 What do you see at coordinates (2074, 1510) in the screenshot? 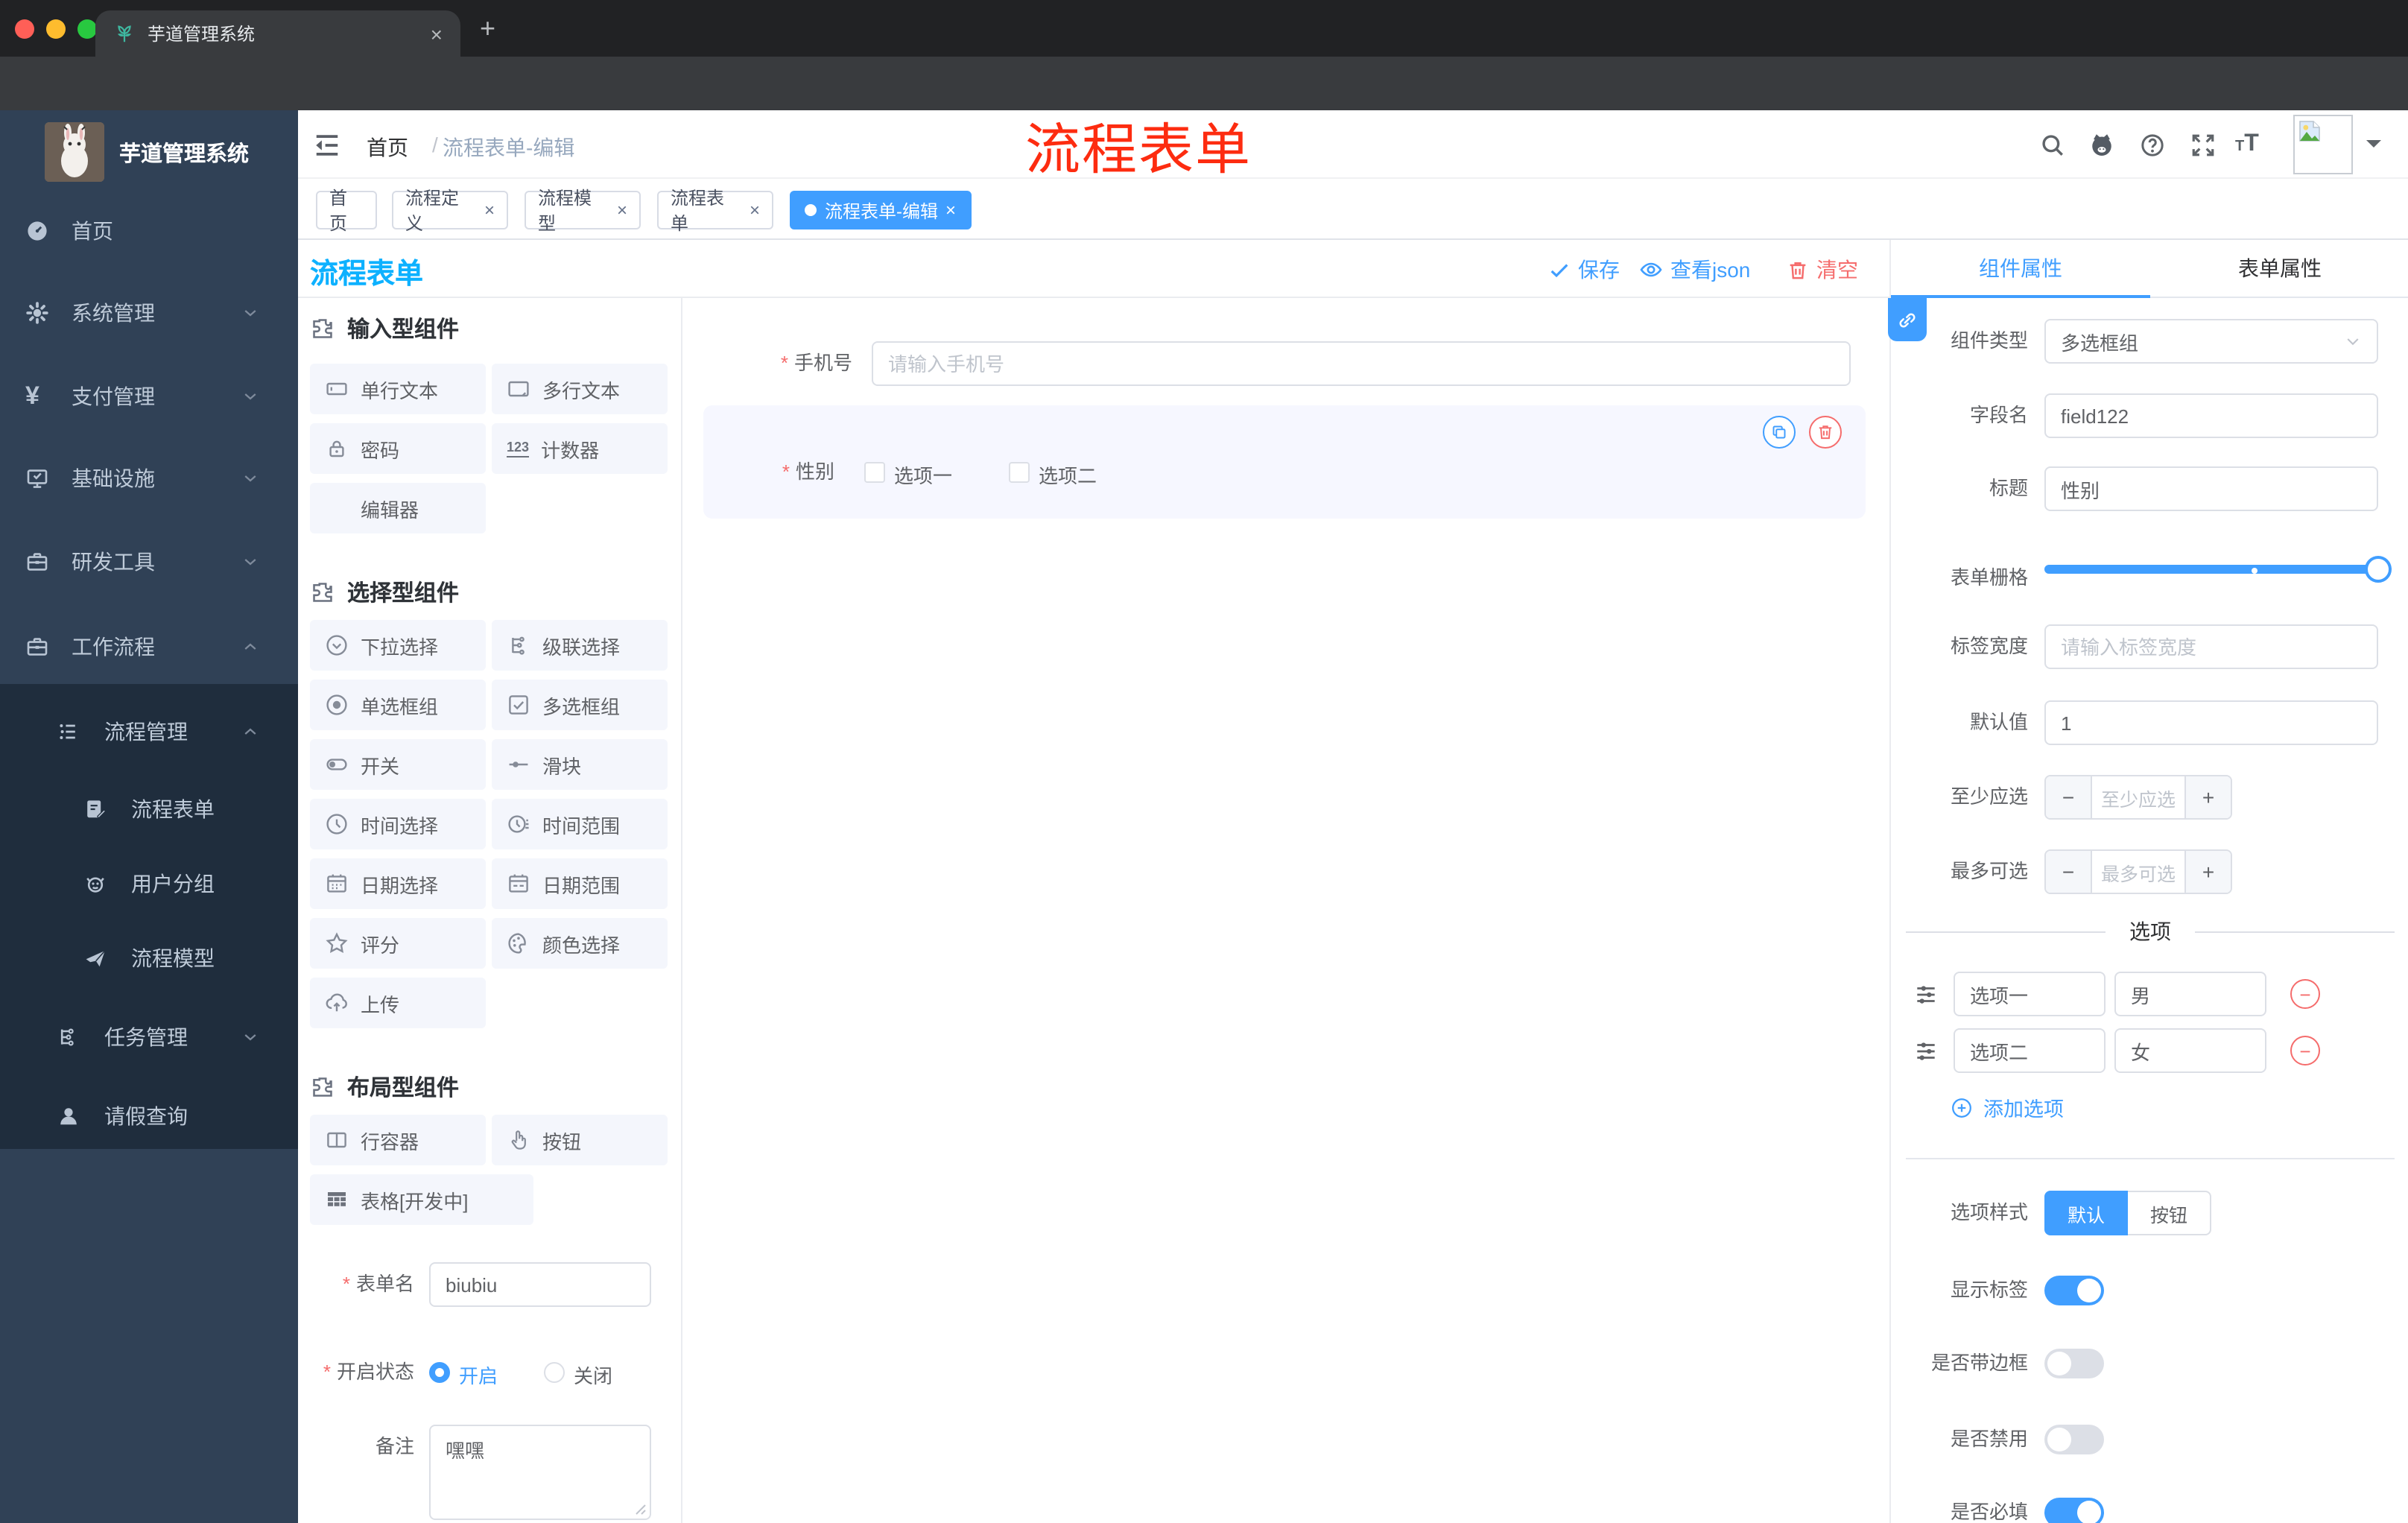
I see `required-toggle` at bounding box center [2074, 1510].